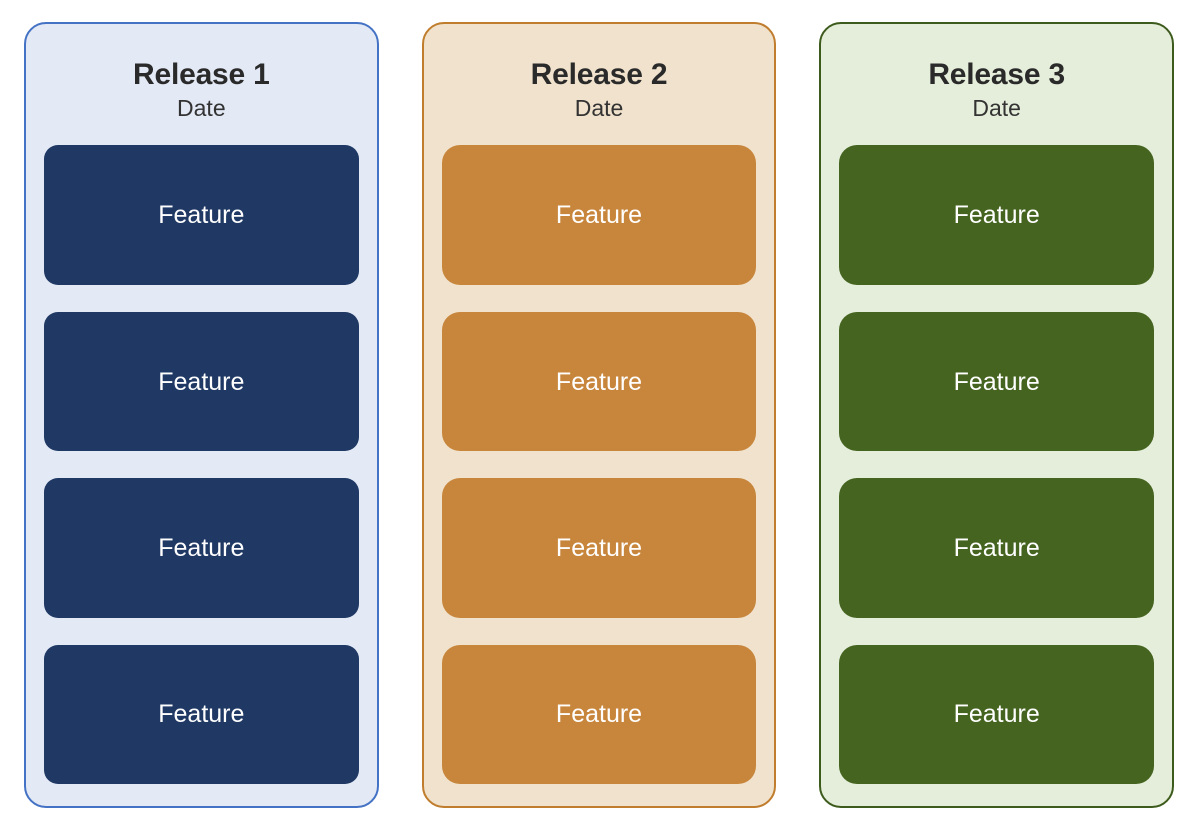 The height and width of the screenshot is (836, 1194). I want to click on release-title: Release 3, so click(996, 74).